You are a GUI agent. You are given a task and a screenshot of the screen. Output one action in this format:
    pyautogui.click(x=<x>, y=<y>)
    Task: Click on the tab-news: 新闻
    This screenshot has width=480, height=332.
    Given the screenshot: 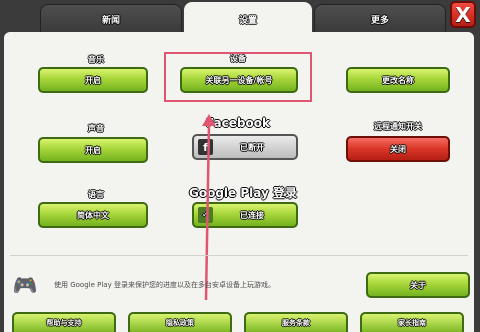 What is the action you would take?
    pyautogui.click(x=111, y=19)
    